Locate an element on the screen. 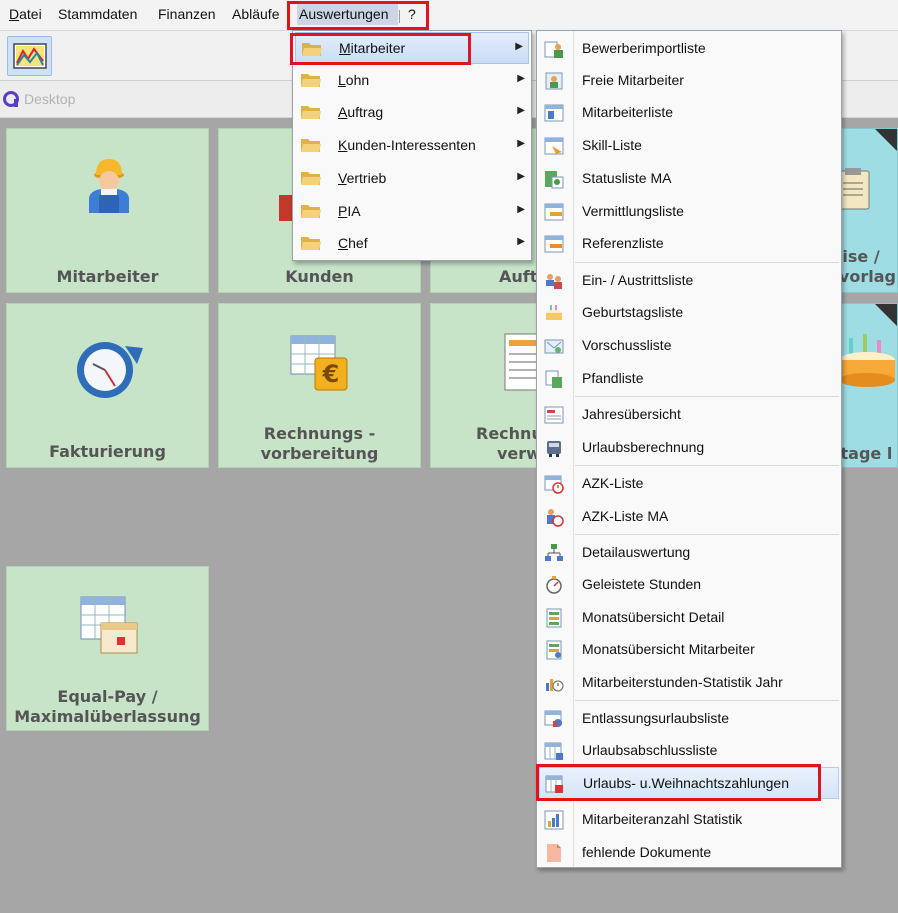 Image resolution: width=898 pixels, height=913 pixels. highlight-box-mitarbeiter is located at coordinates (380, 49).